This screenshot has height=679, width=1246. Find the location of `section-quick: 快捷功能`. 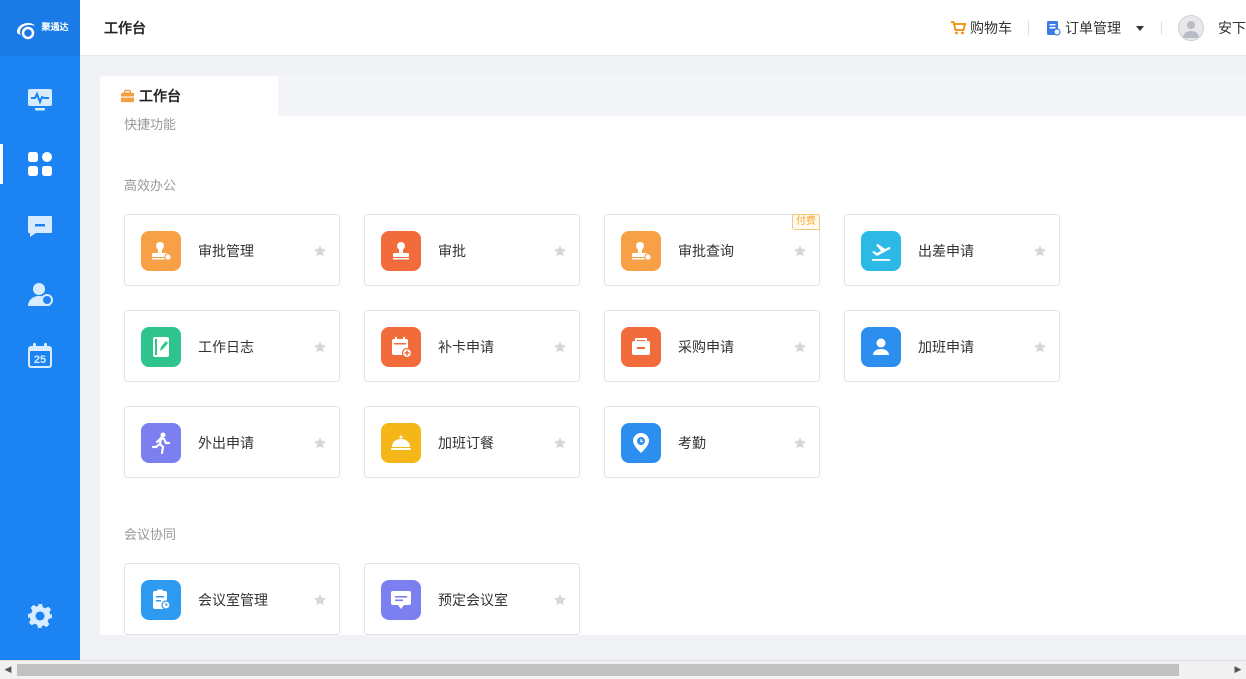

section-quick: 快捷功能 is located at coordinates (150, 125).